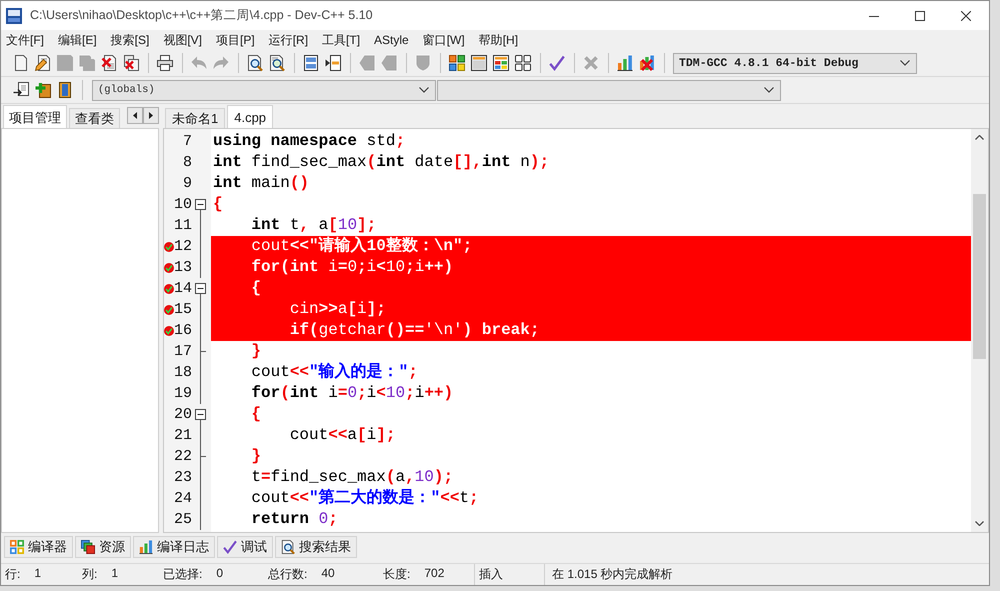  What do you see at coordinates (795, 63) in the screenshot?
I see `compiler-dropdown: TDM-GCC 4.8.1 64-bit Debug` at bounding box center [795, 63].